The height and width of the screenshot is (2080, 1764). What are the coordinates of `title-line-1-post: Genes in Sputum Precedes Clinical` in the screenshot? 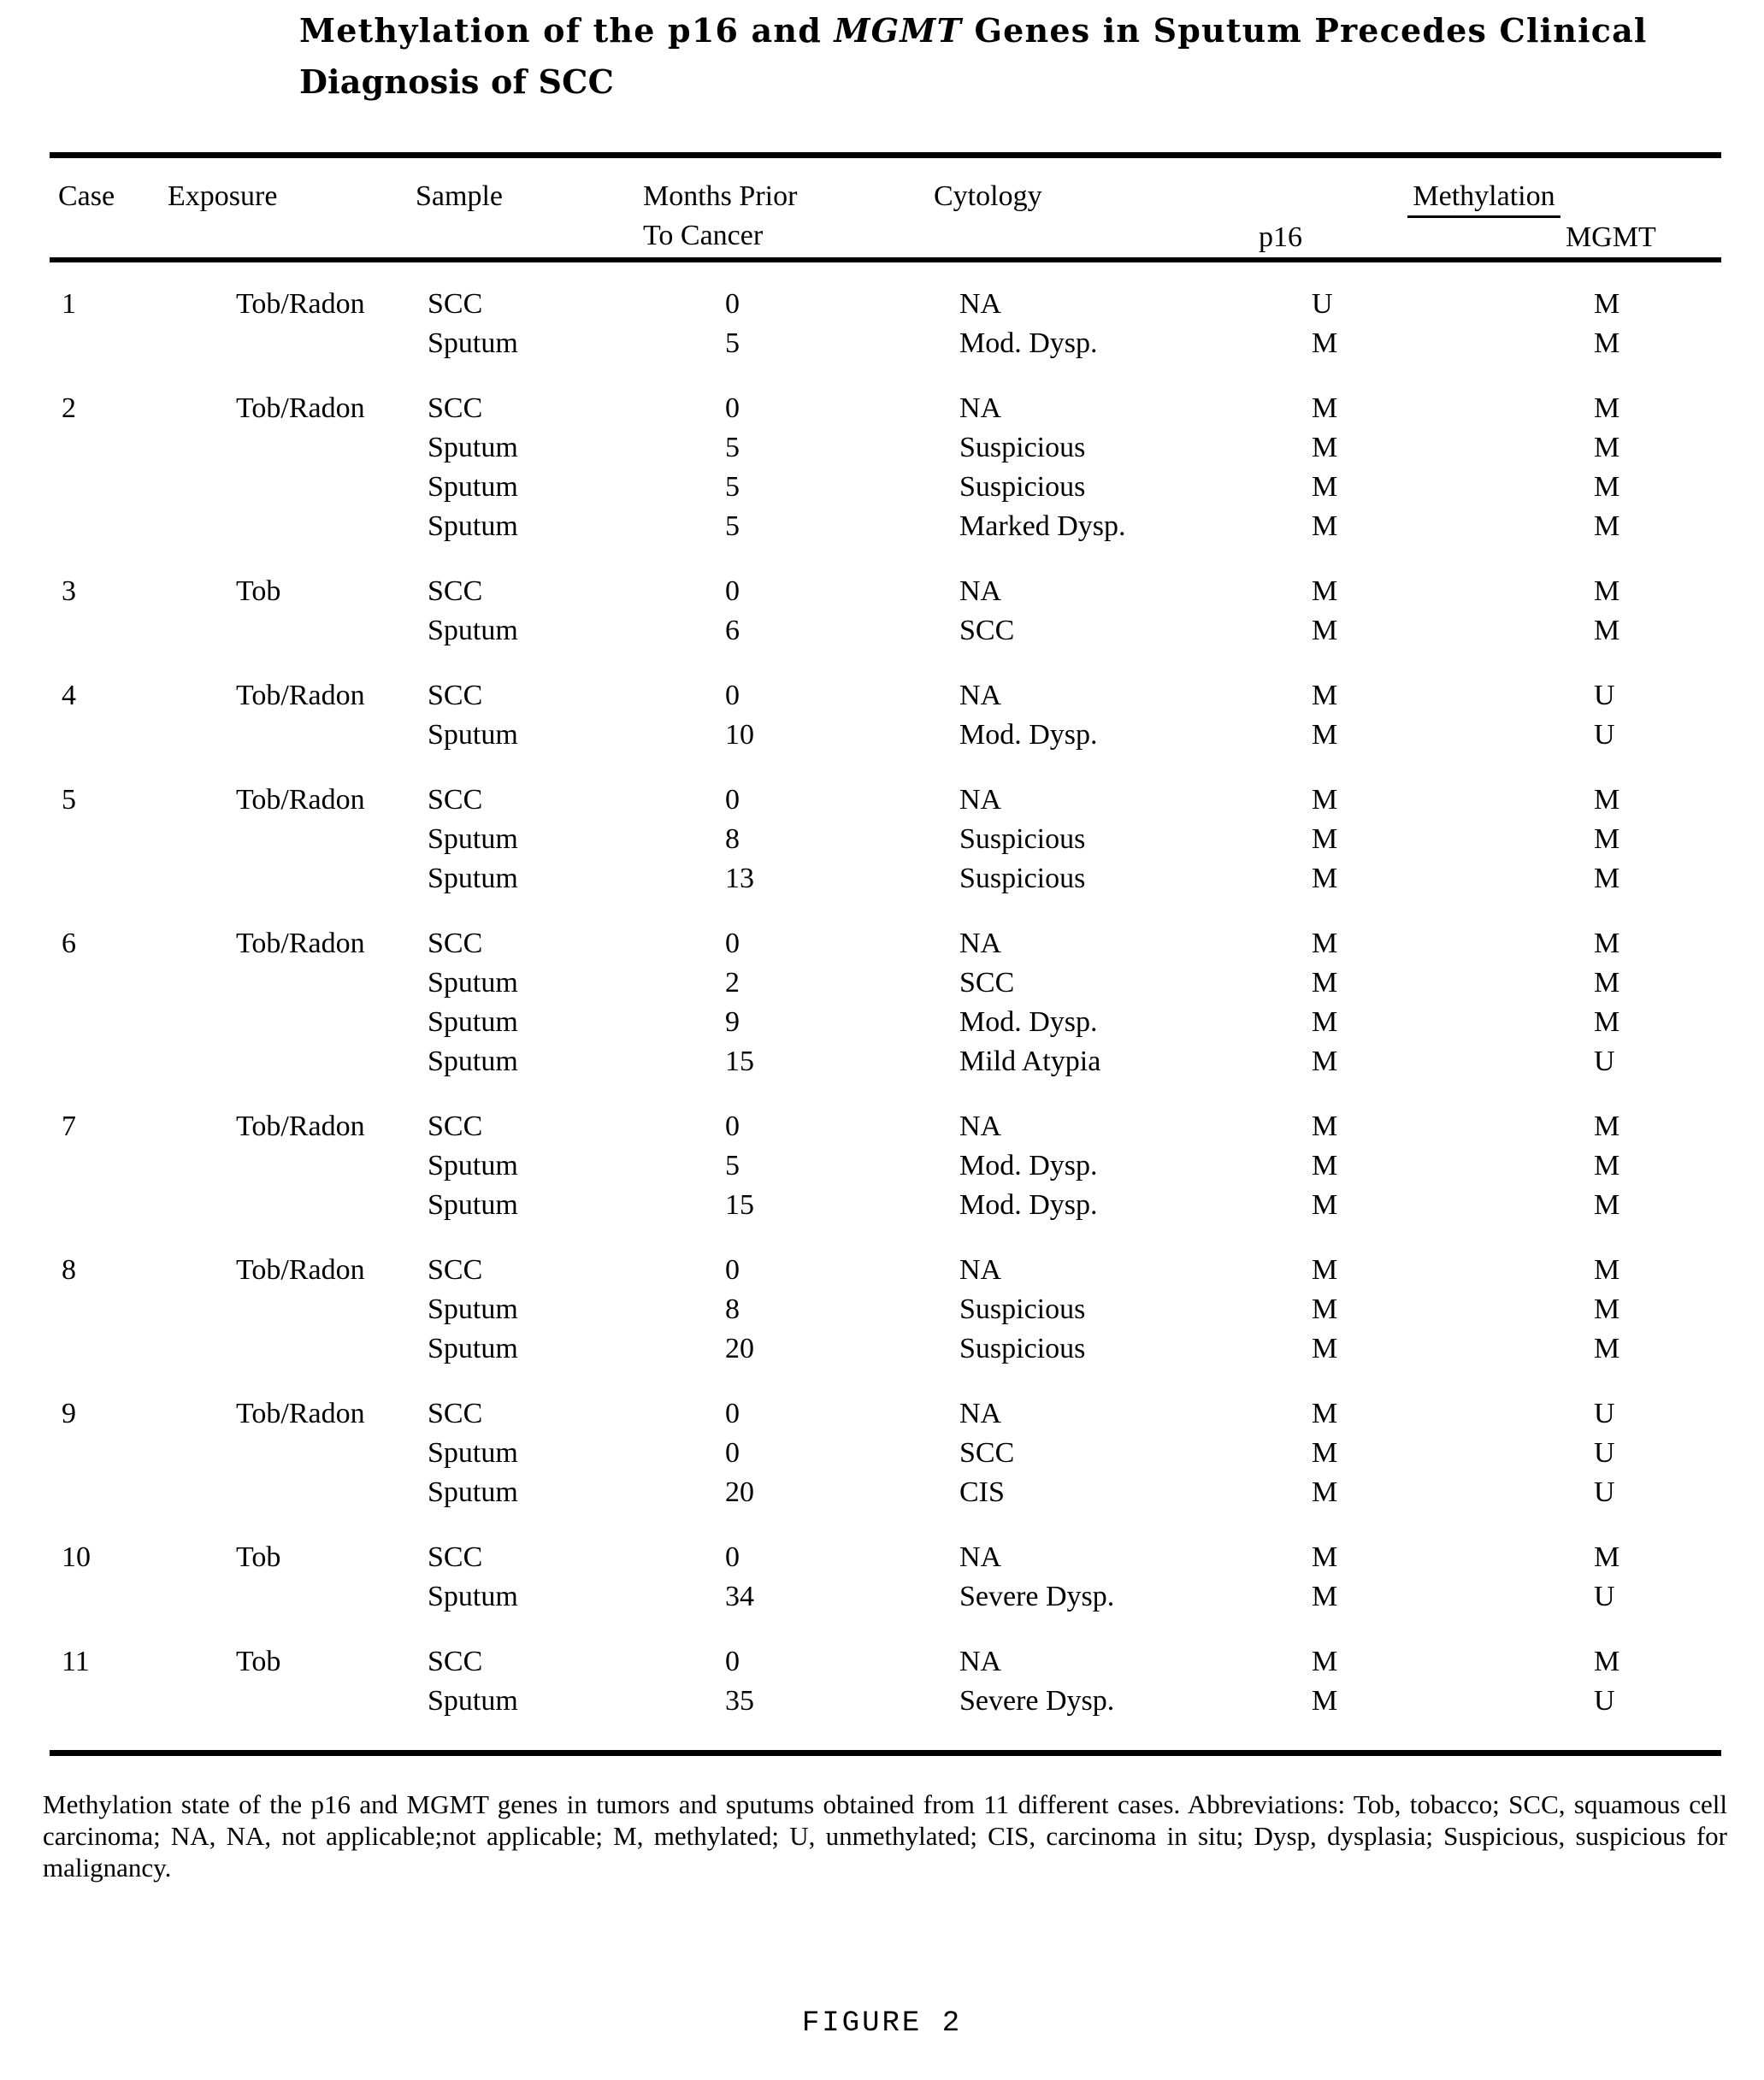 It's located at (1305, 30).